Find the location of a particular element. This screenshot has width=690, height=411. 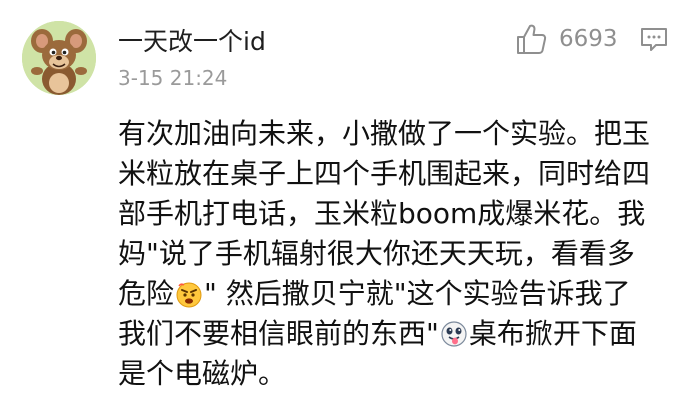

like-count: 6693 is located at coordinates (588, 39).